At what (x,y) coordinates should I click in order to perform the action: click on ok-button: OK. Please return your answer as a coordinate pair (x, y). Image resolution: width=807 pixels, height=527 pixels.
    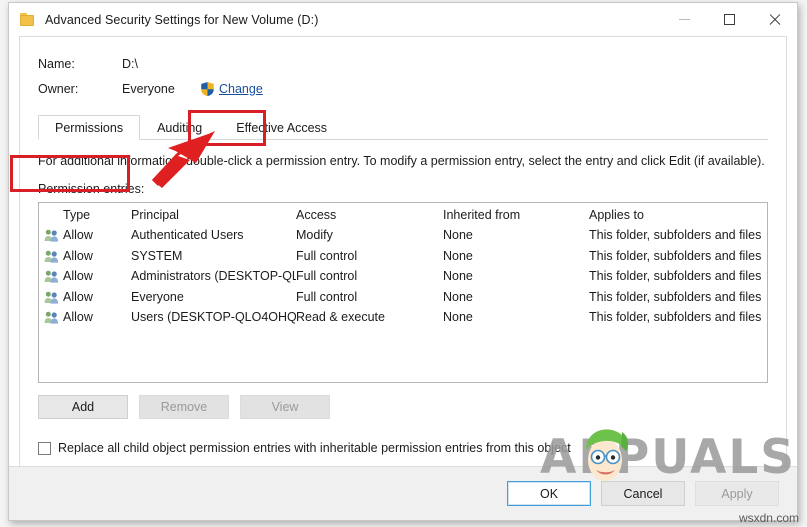
    Looking at the image, I should click on (549, 493).